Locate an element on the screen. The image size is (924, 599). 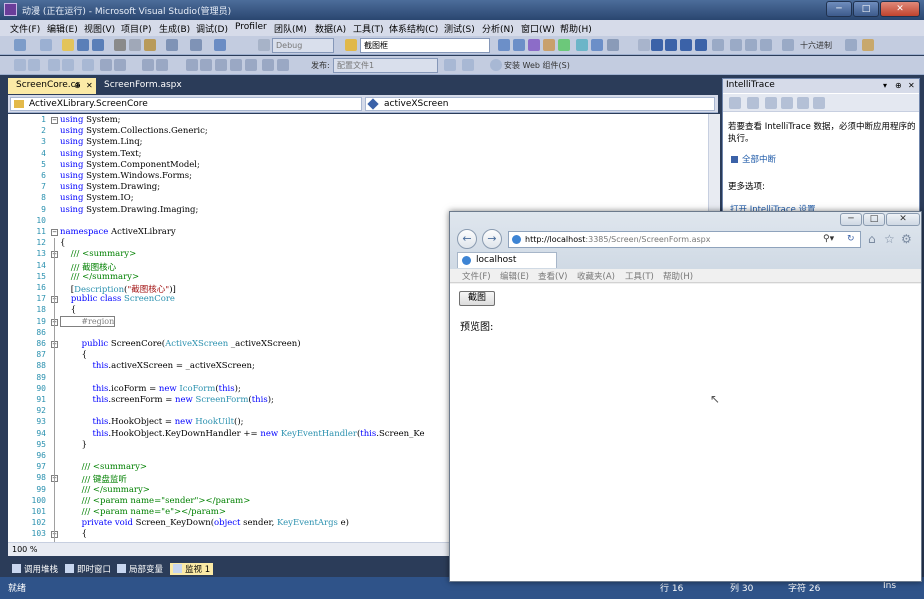
redo-icon is located at coordinates (196, 45).